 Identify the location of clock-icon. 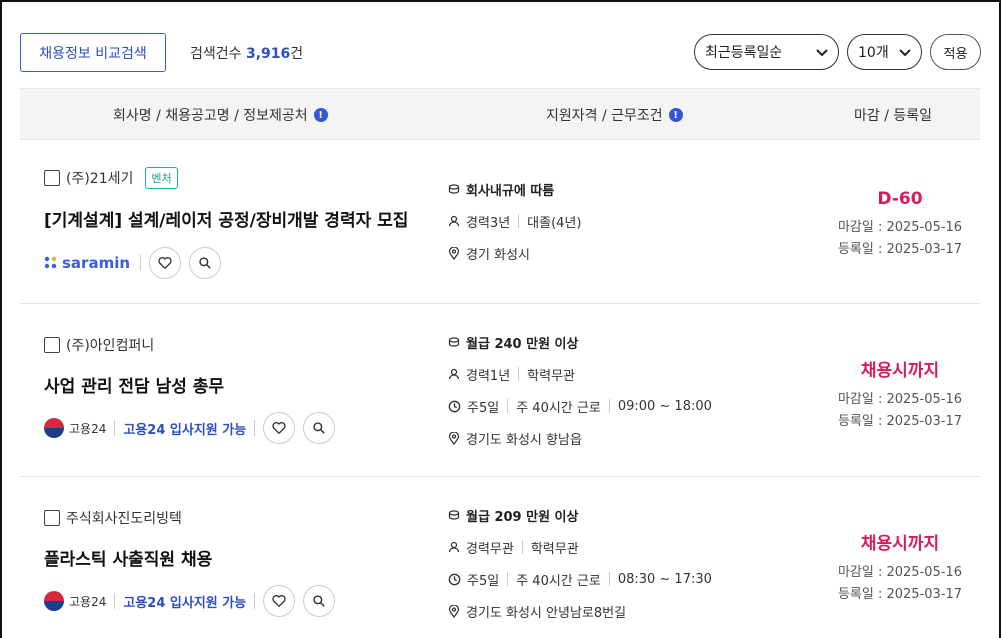
(454, 406).